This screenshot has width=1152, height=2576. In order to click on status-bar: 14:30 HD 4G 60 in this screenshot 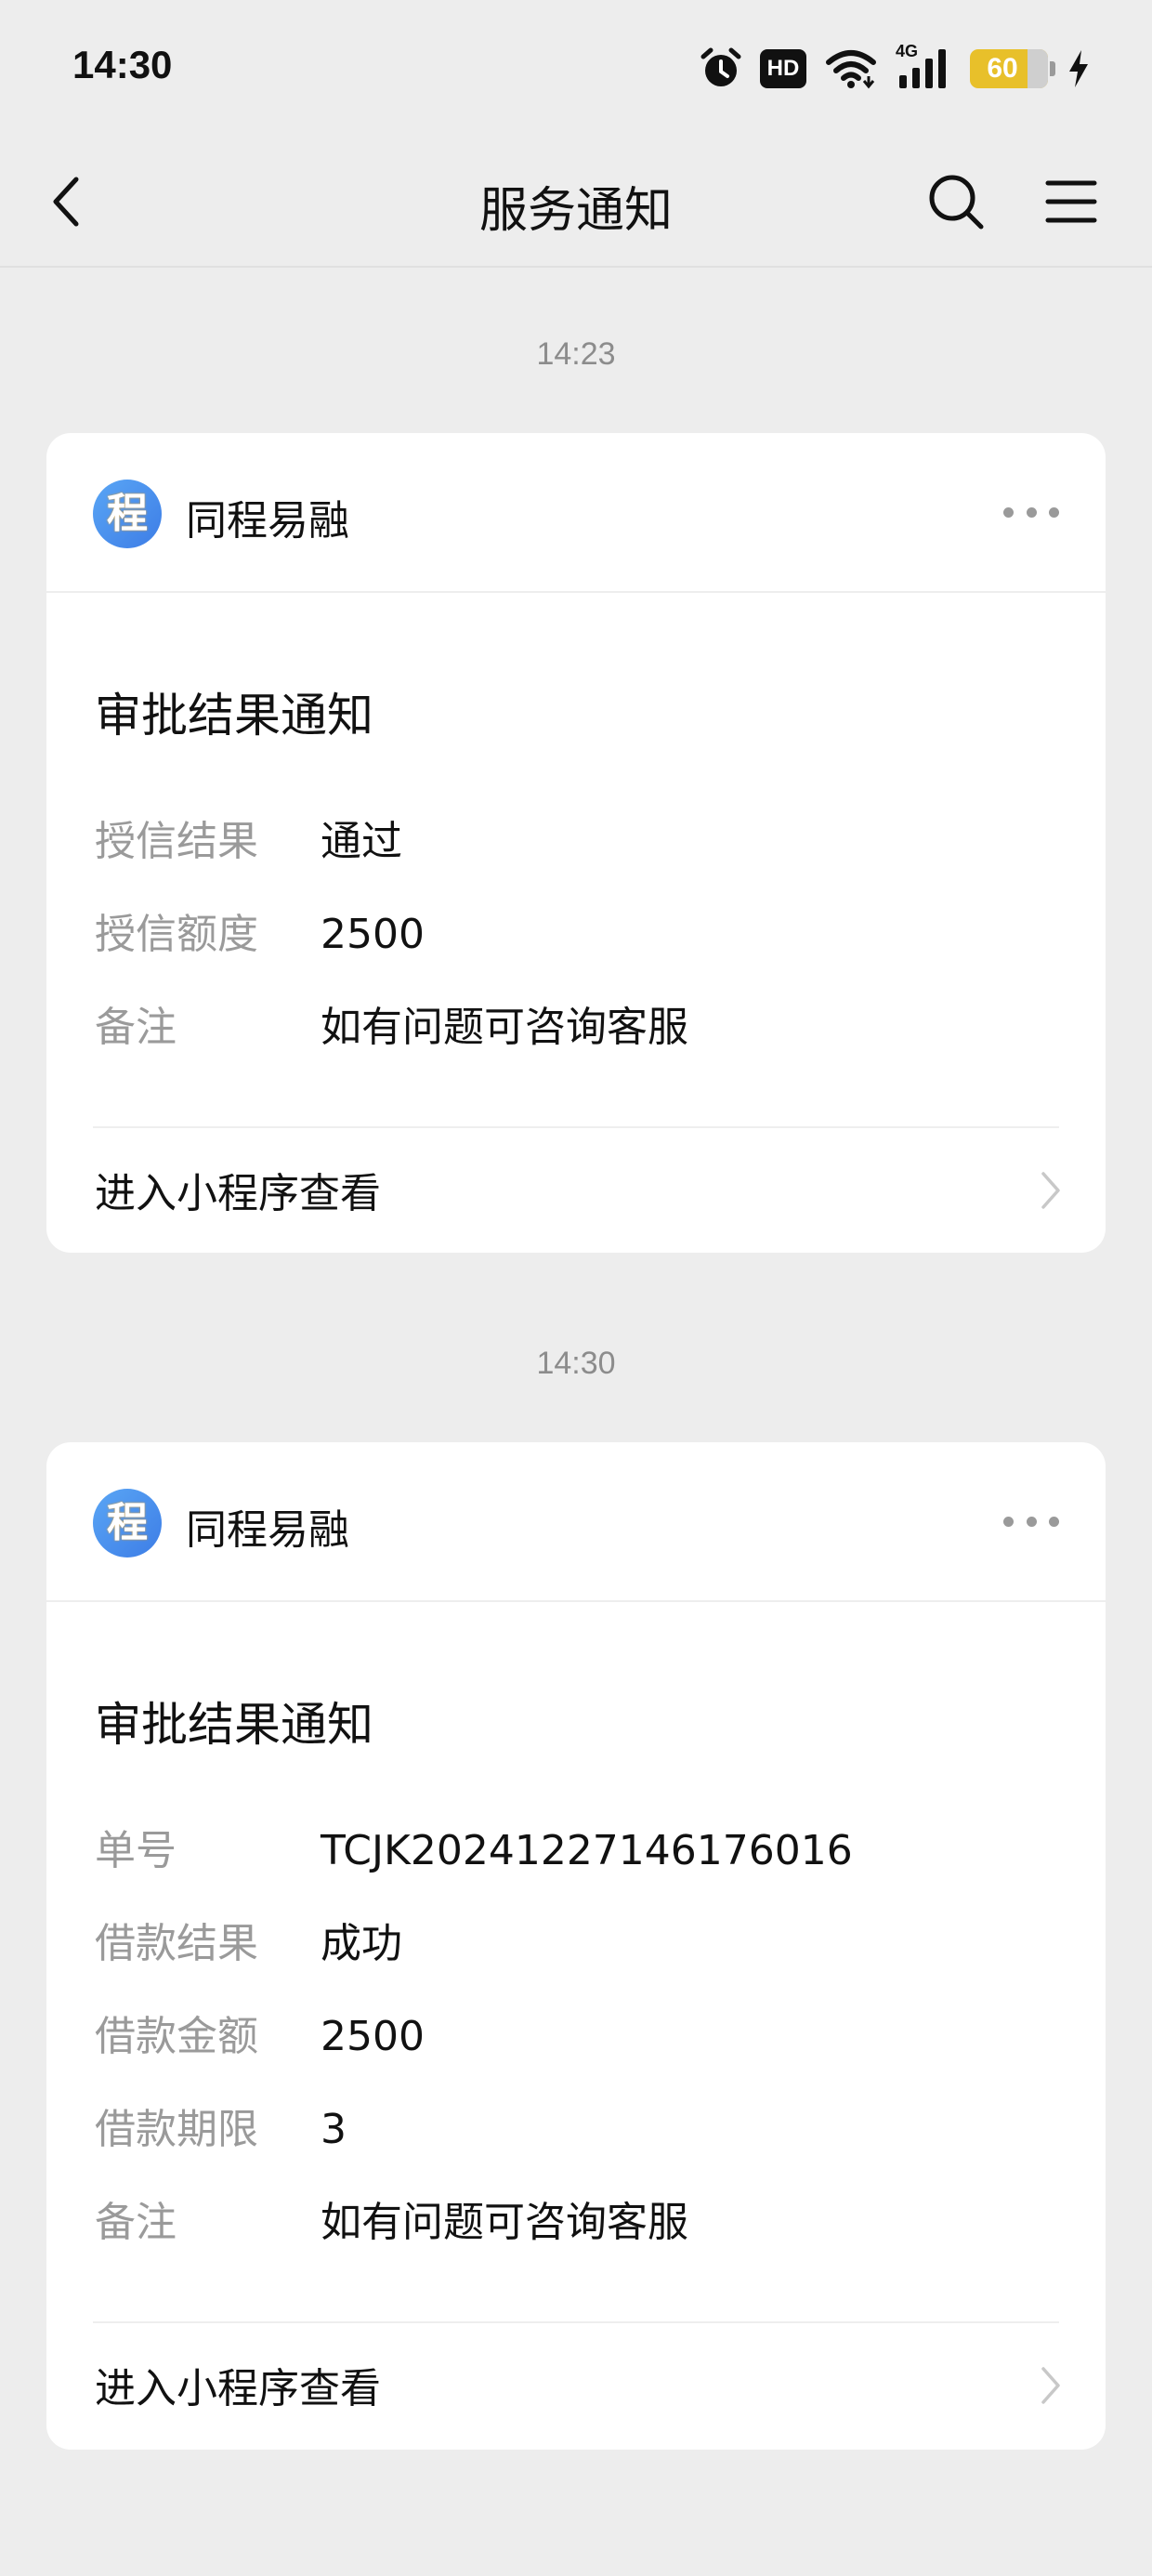, I will do `click(576, 68)`.